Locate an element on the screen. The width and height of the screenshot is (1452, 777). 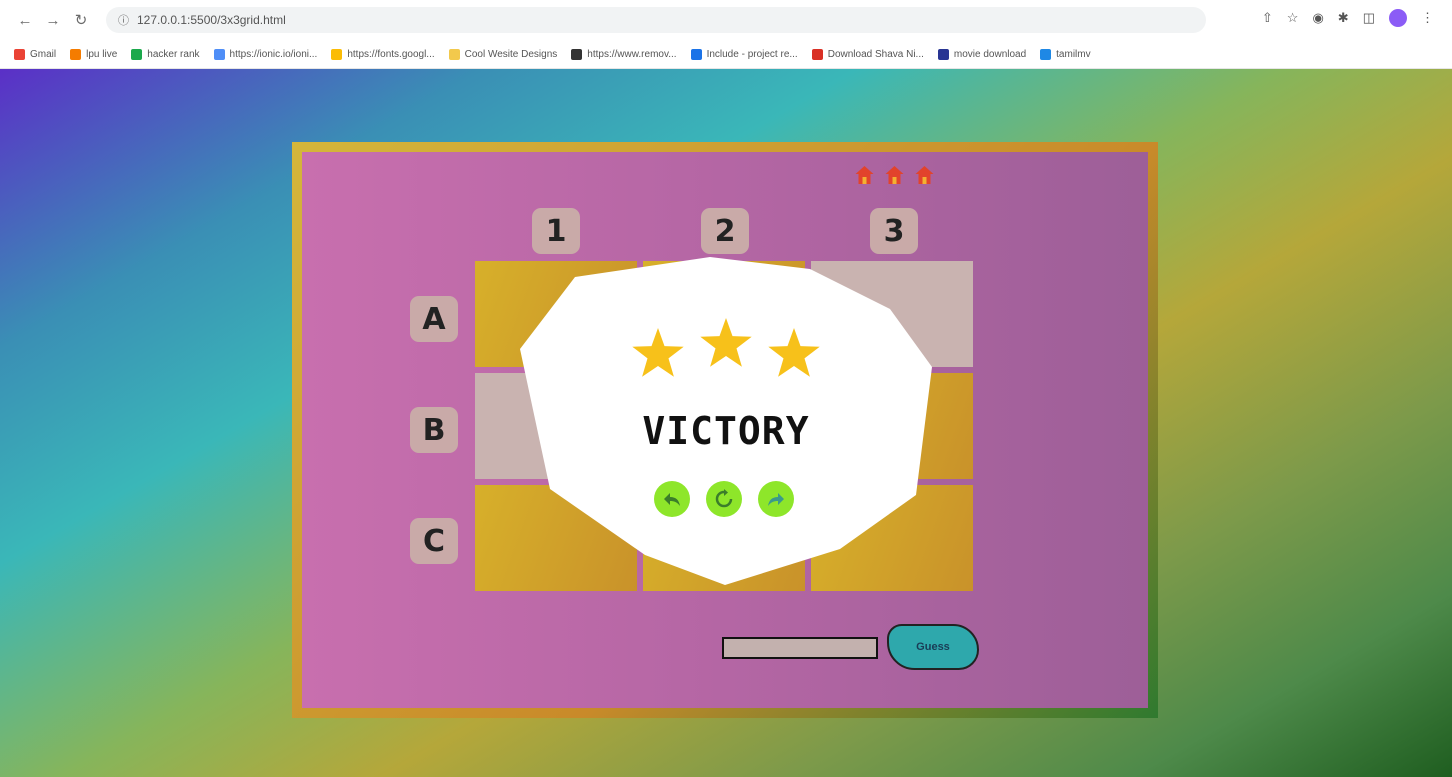
forward-arrow-icon: → is located at coordinates (53, 20).